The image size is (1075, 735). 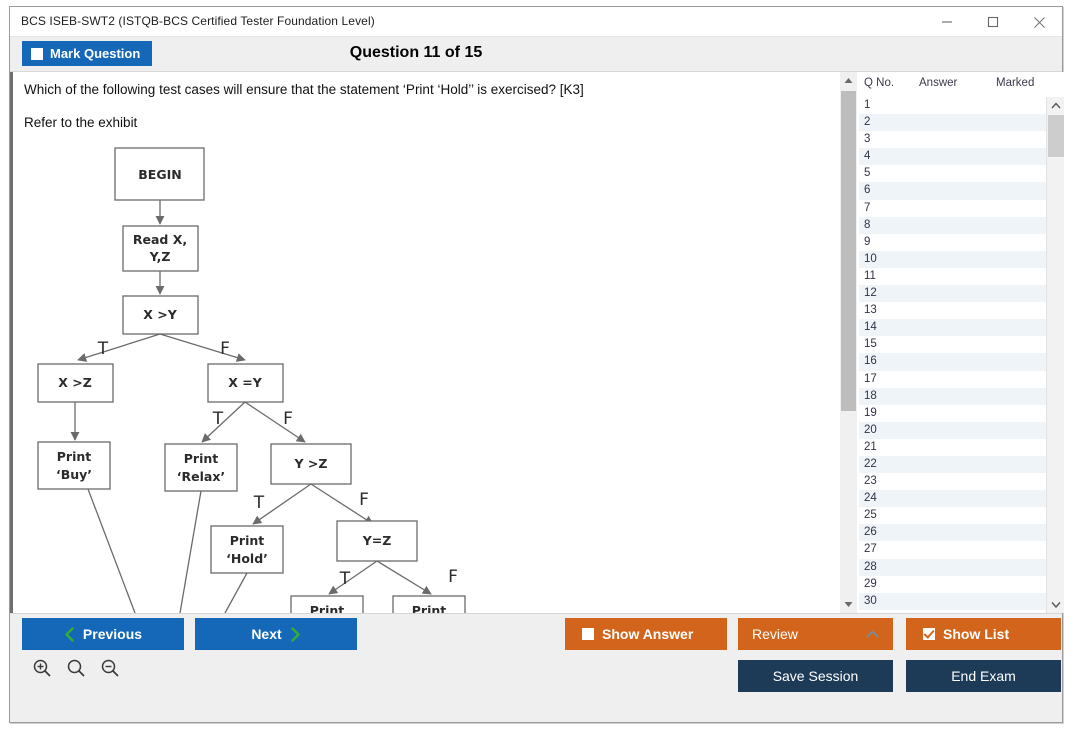 What do you see at coordinates (867, 207) in the screenshot?
I see `row-question-number: 7` at bounding box center [867, 207].